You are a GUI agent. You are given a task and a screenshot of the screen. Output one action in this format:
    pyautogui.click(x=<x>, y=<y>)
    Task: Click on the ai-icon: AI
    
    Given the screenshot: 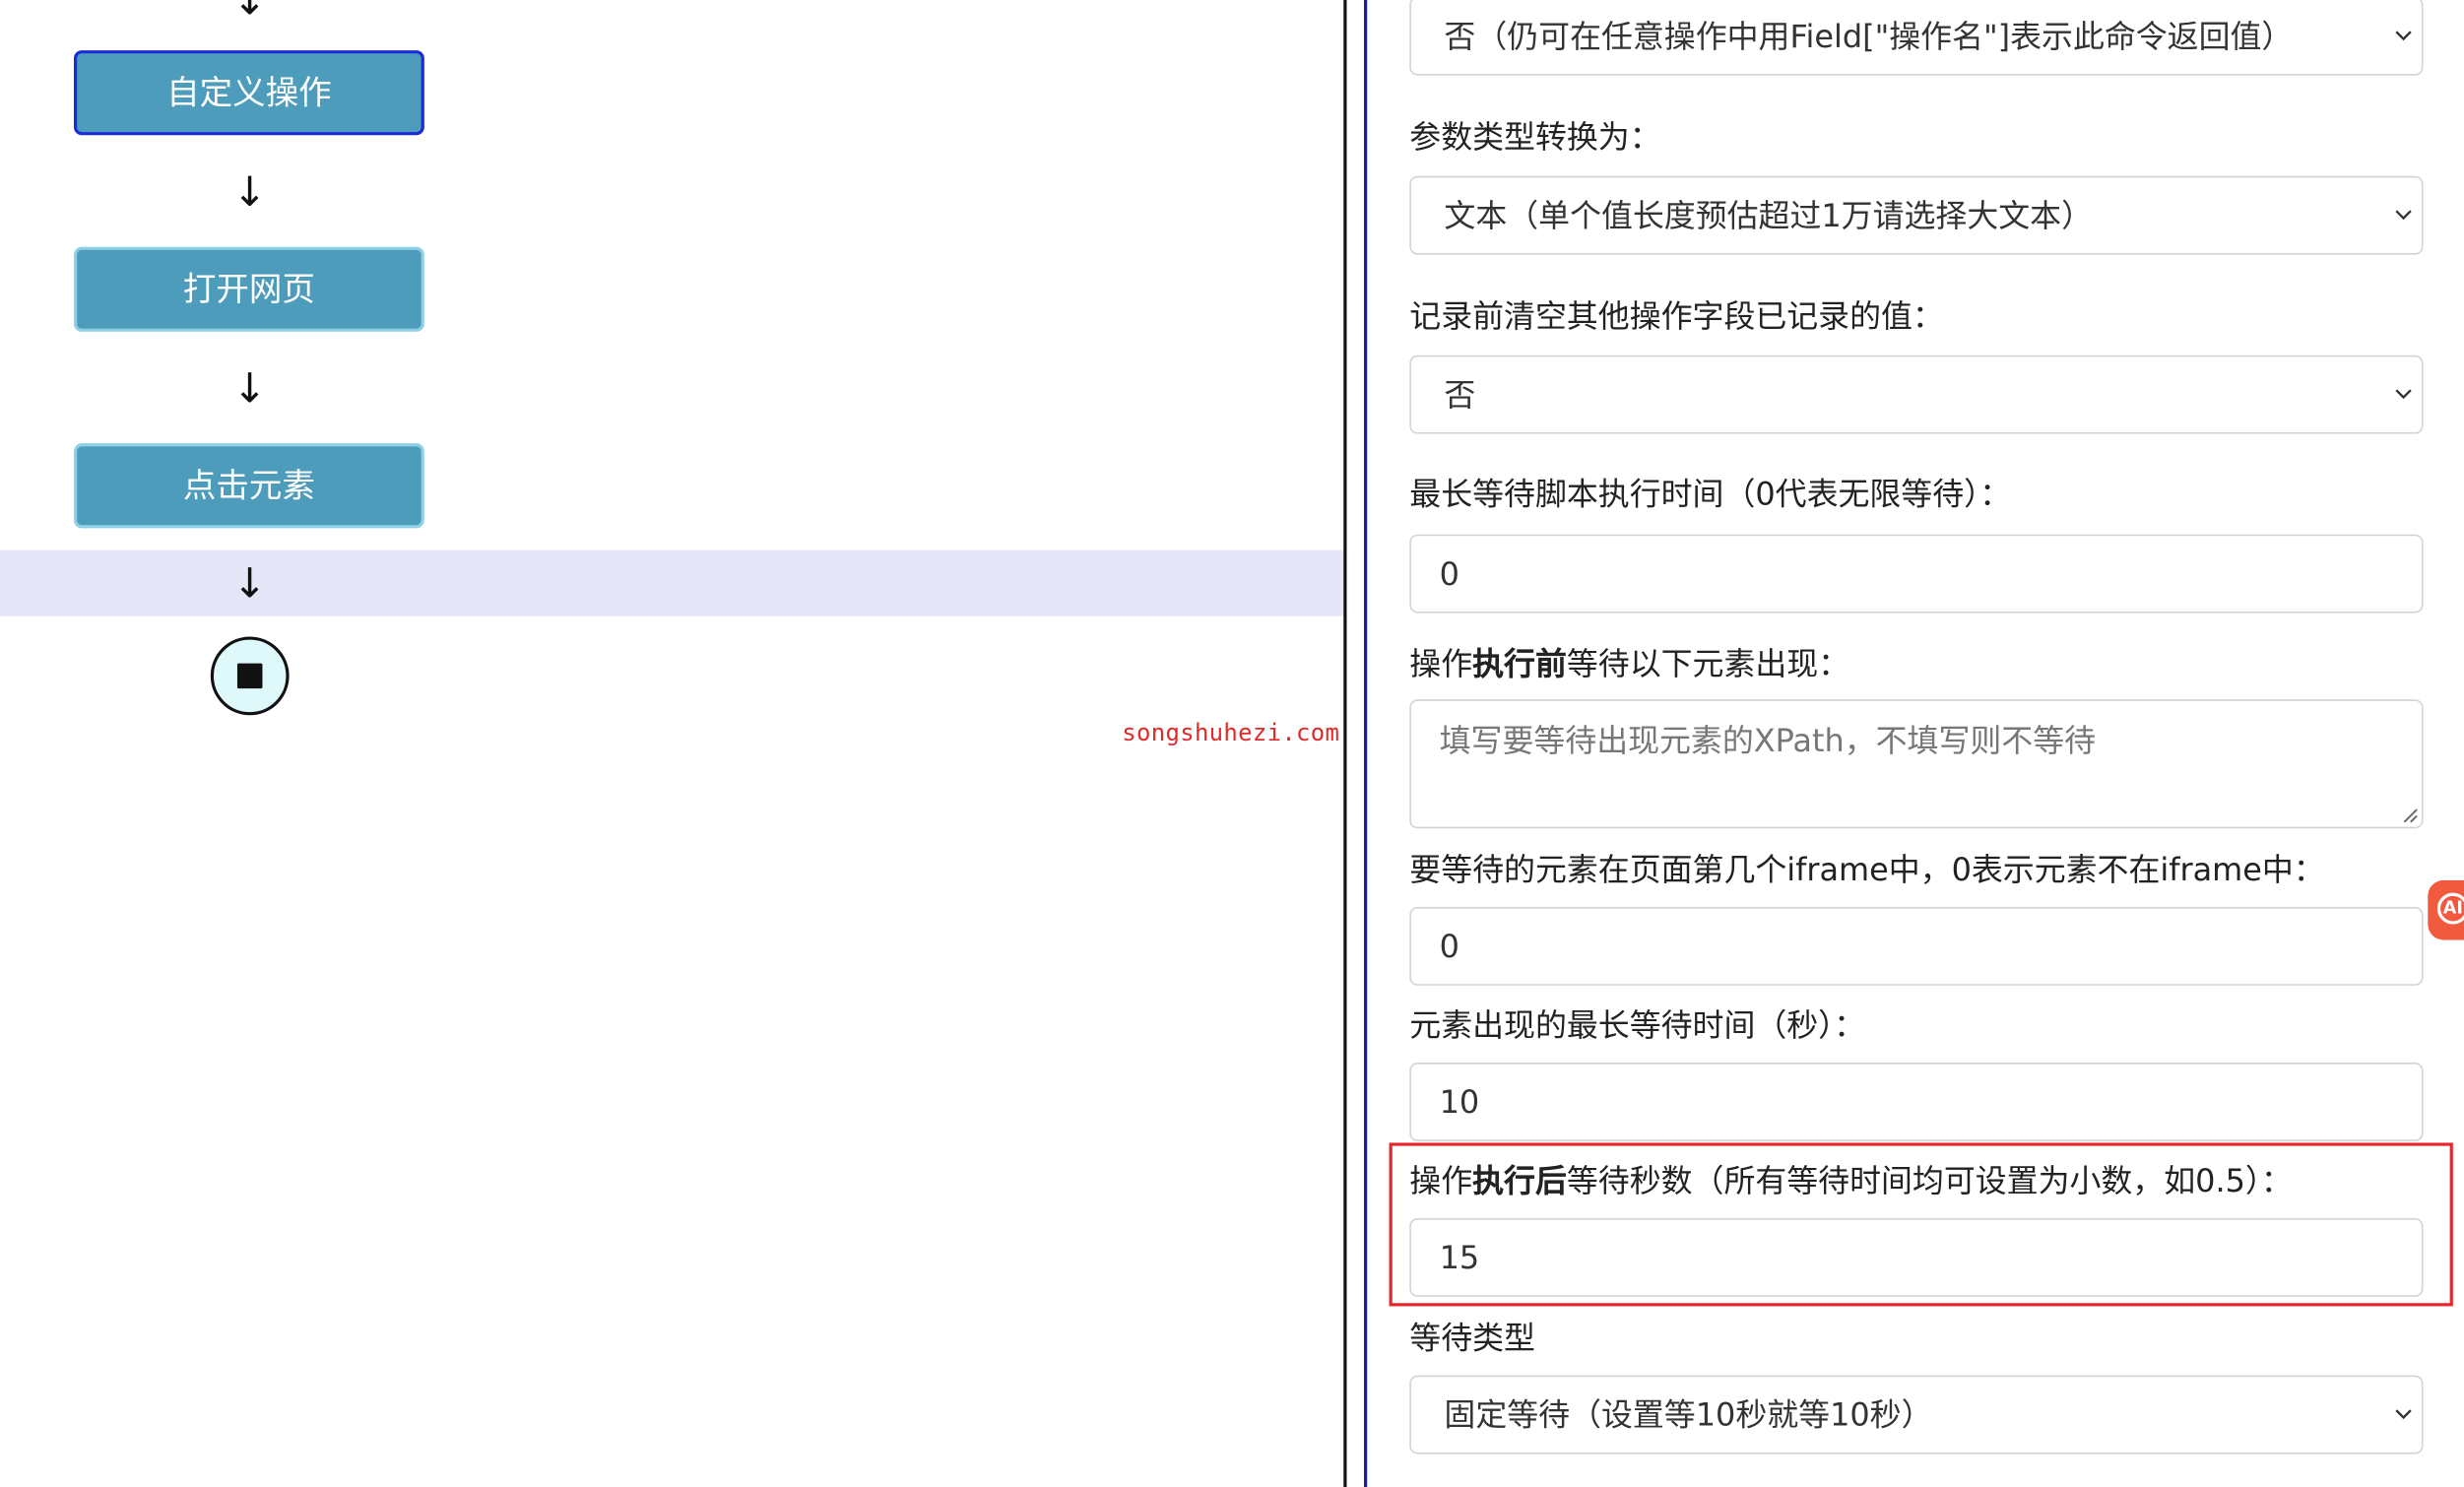 What is the action you would take?
    pyautogui.click(x=2450, y=908)
    